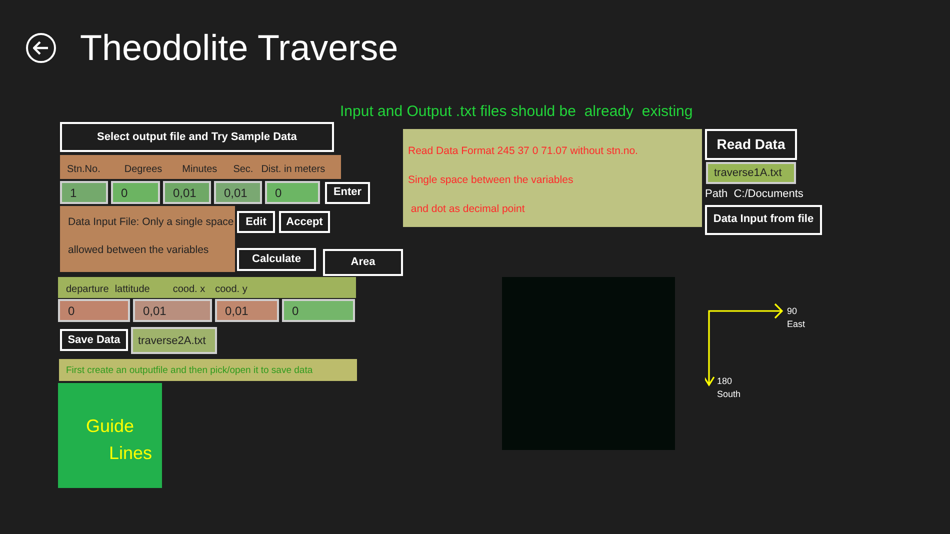  What do you see at coordinates (792, 311) in the screenshot?
I see `east-value: 90` at bounding box center [792, 311].